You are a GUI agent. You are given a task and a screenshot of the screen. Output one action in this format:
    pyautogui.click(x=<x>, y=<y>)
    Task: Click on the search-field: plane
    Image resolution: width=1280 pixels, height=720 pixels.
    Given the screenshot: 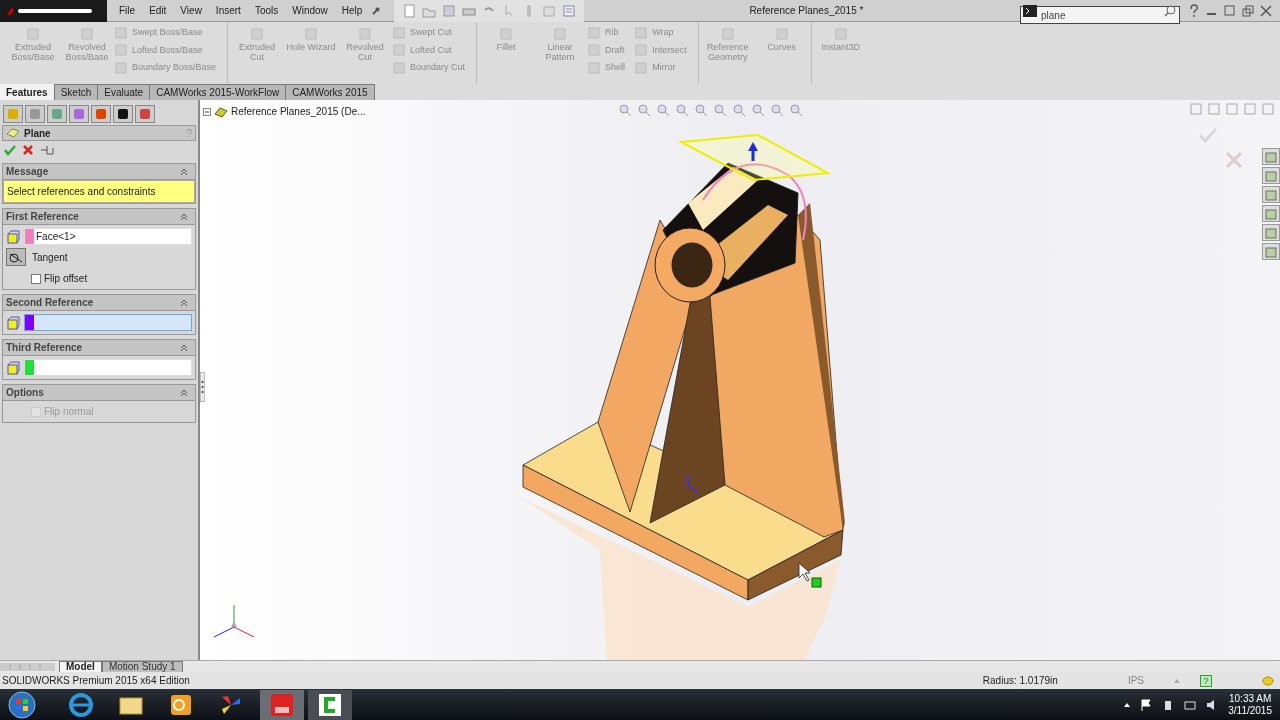 What is the action you would take?
    pyautogui.click(x=1100, y=15)
    